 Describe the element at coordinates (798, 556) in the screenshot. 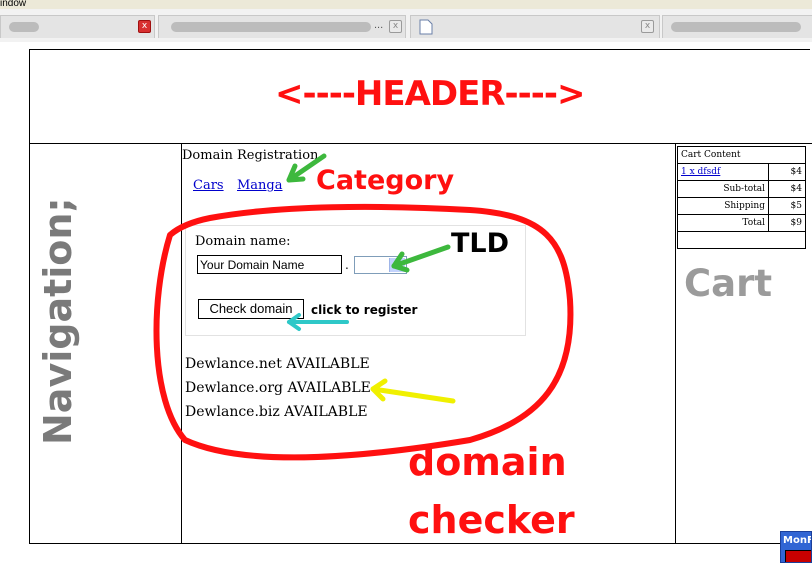

I see `monitor-widget-indicator` at that location.